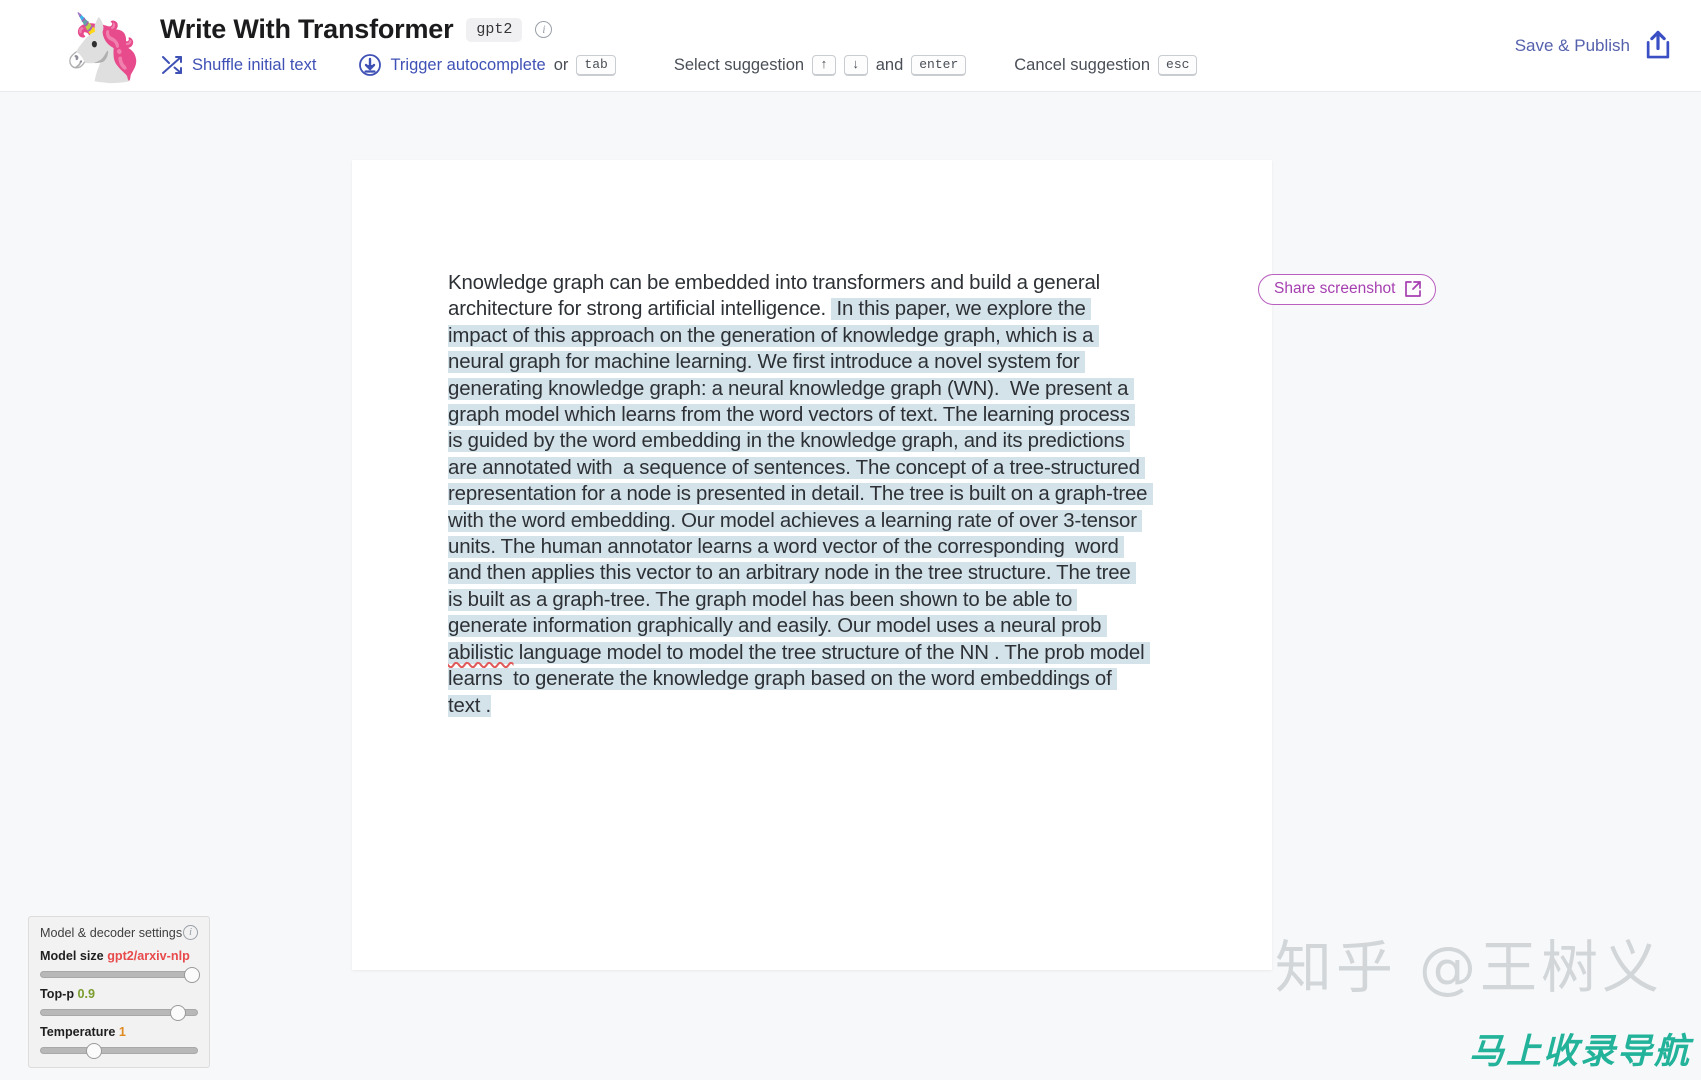 This screenshot has height=1080, width=1701. Describe the element at coordinates (824, 65) in the screenshot. I see `key-arrow-up: ↑` at that location.